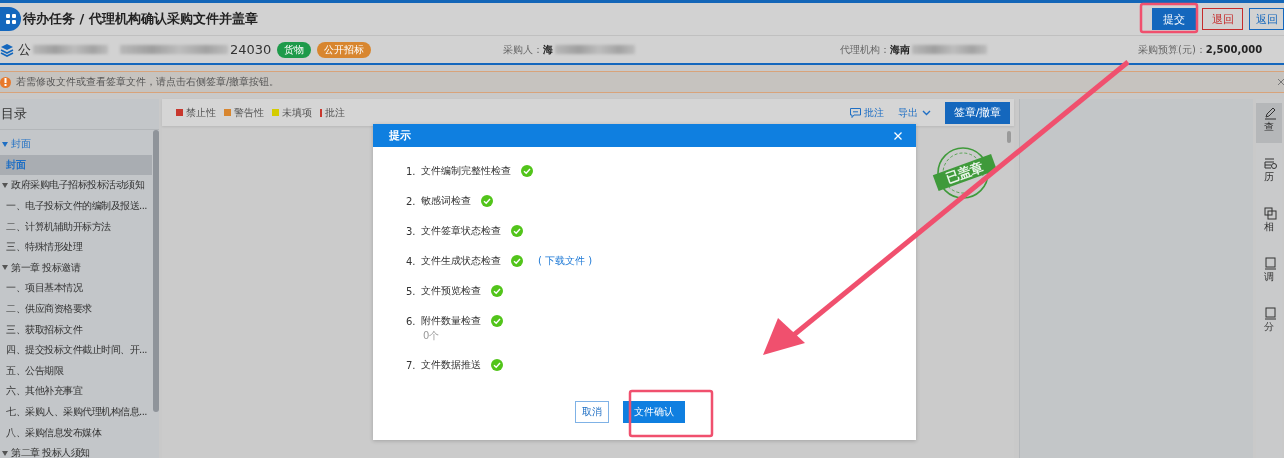 This screenshot has height=458, width=1284. I want to click on agency-label: 代理机构：, so click(865, 49).